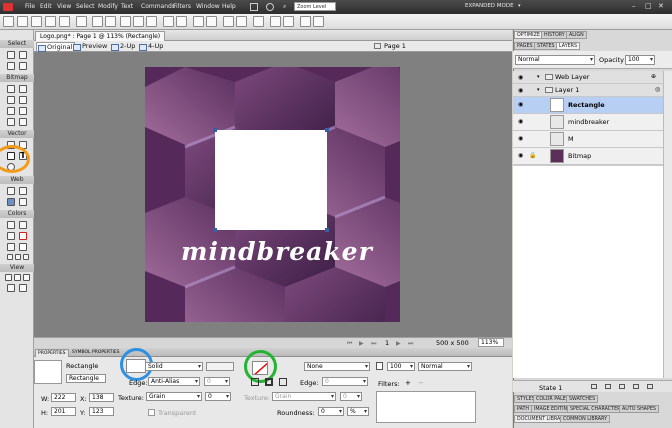  What do you see at coordinates (361, 343) in the screenshot?
I see `play-icon: ▶` at bounding box center [361, 343].